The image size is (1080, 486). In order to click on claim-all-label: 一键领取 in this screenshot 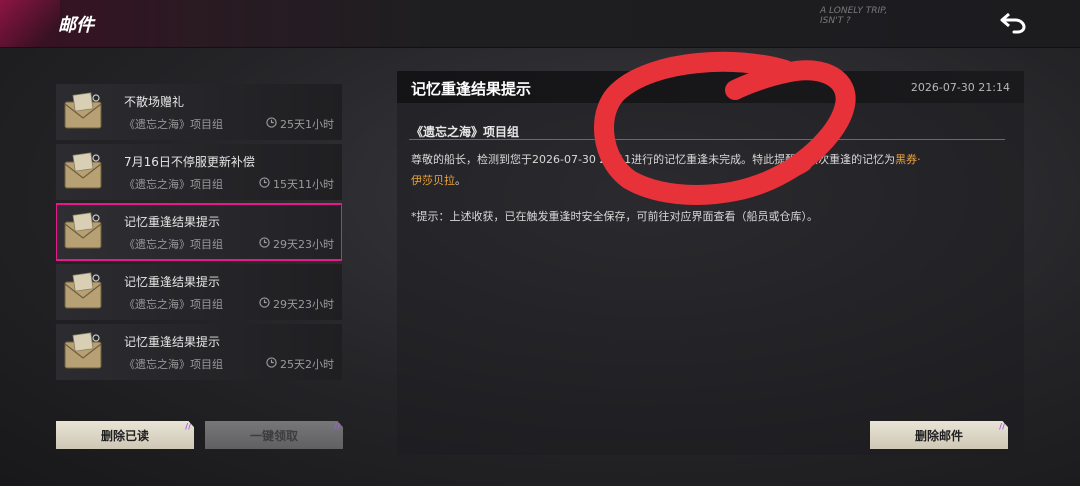, I will do `click(273, 435)`.